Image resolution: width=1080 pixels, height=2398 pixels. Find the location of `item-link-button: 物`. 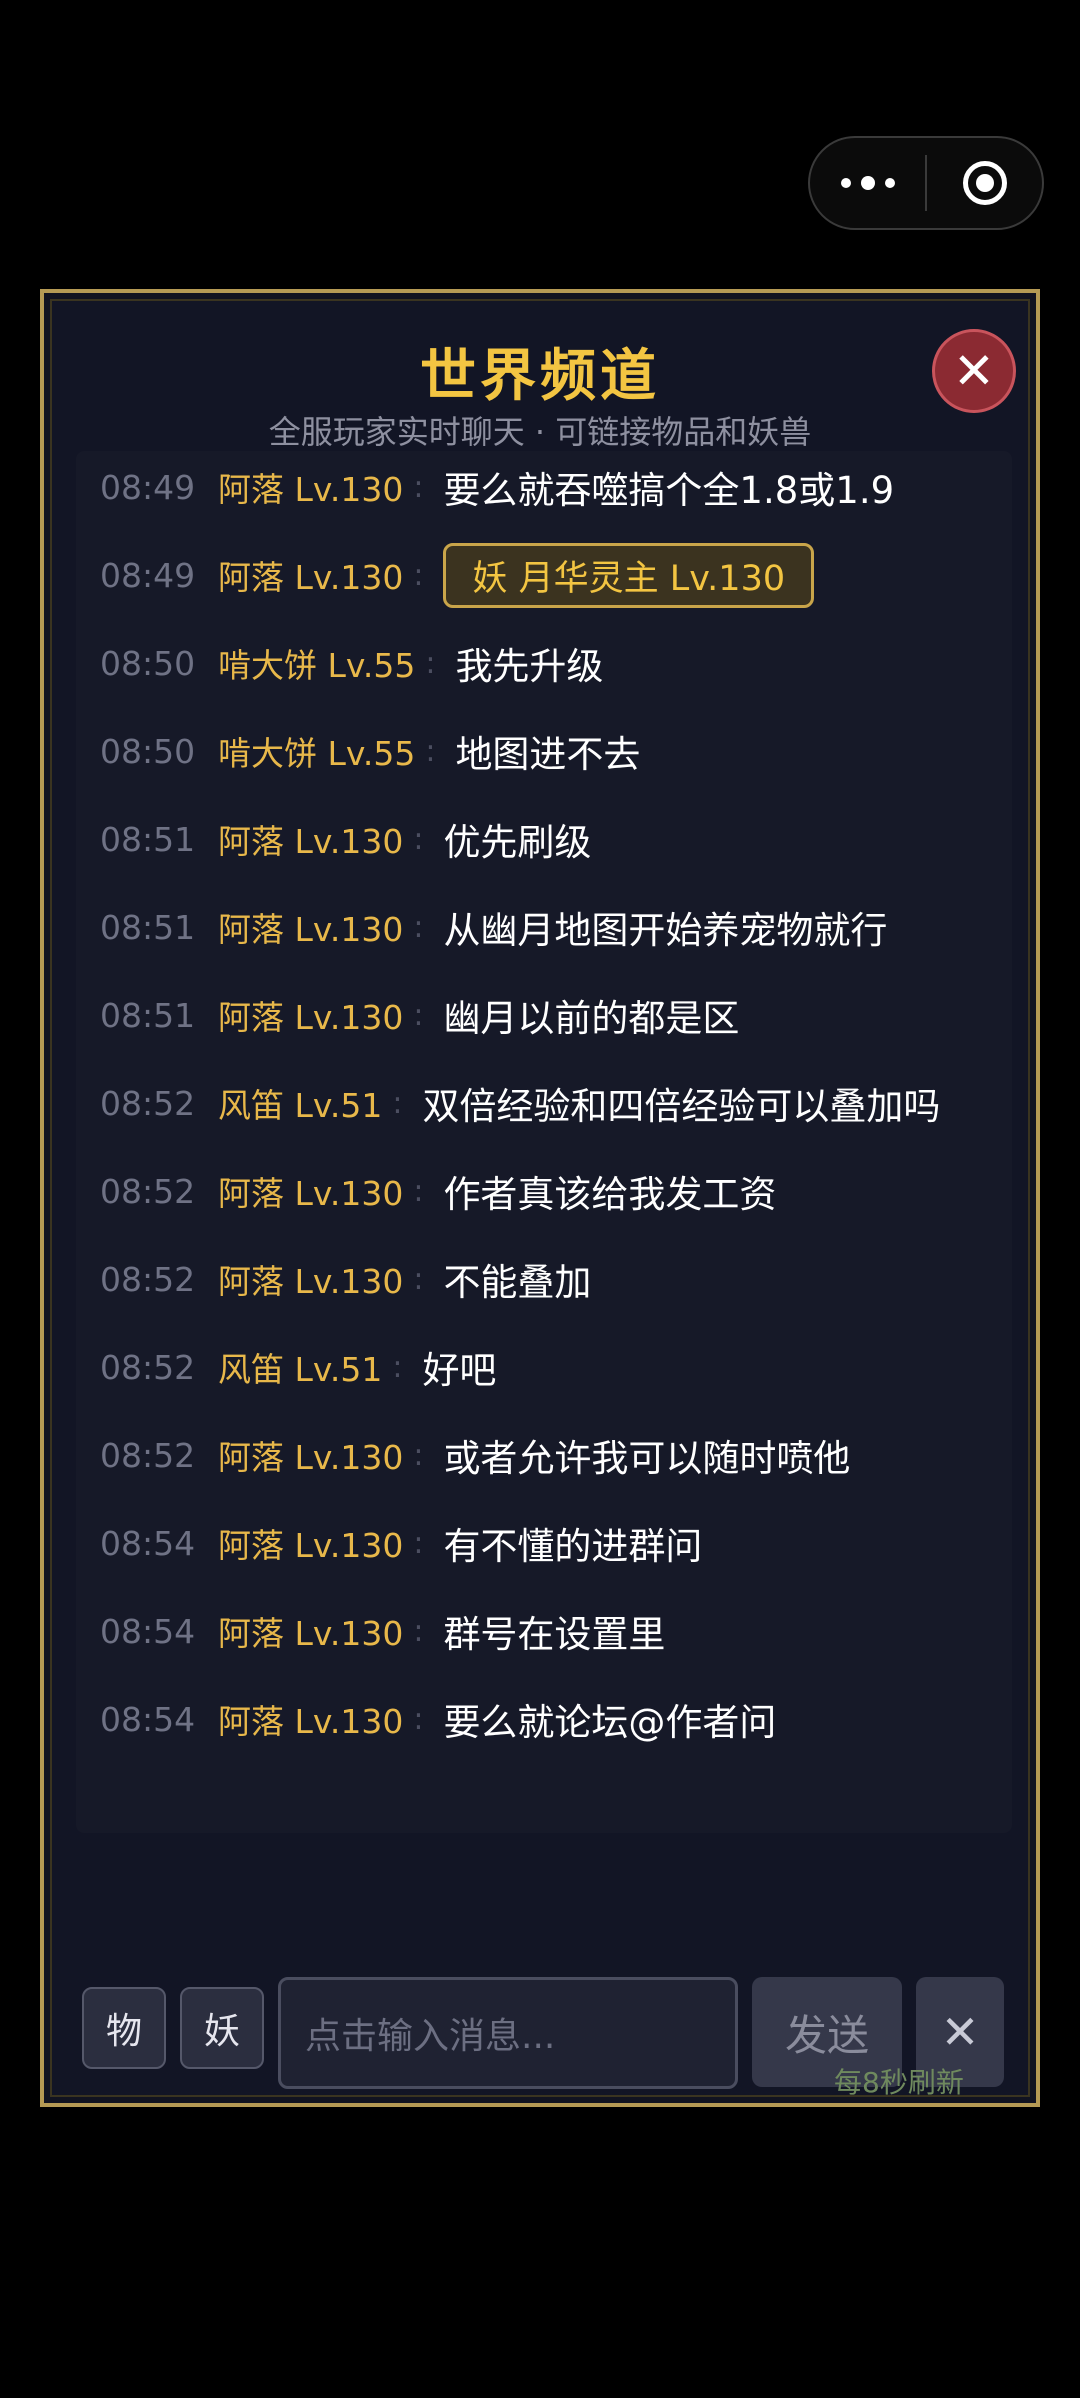

item-link-button: 物 is located at coordinates (124, 2028).